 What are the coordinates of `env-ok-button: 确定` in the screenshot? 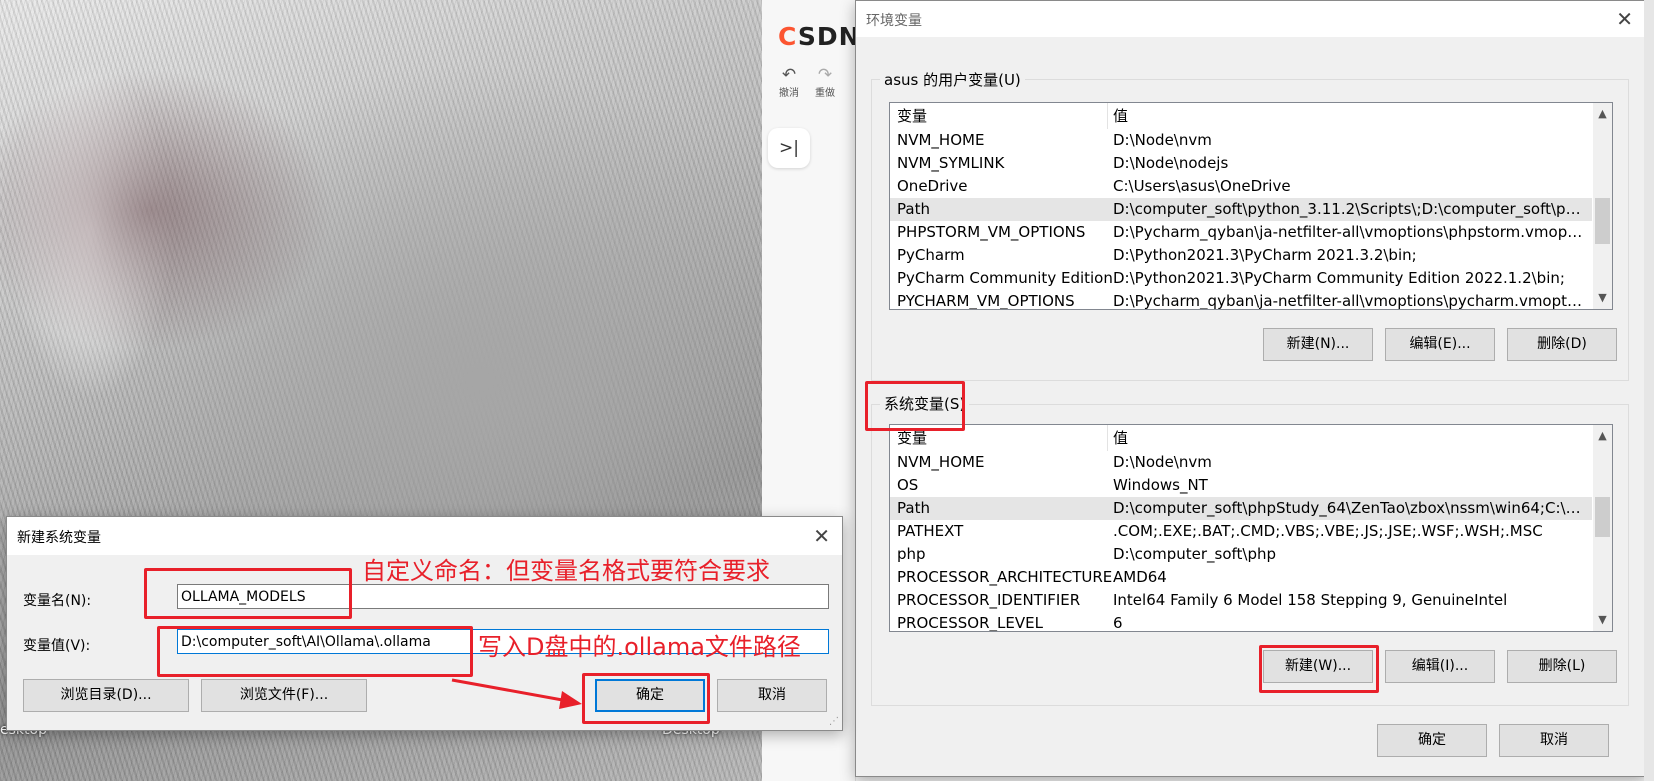 It's located at (1432, 740).